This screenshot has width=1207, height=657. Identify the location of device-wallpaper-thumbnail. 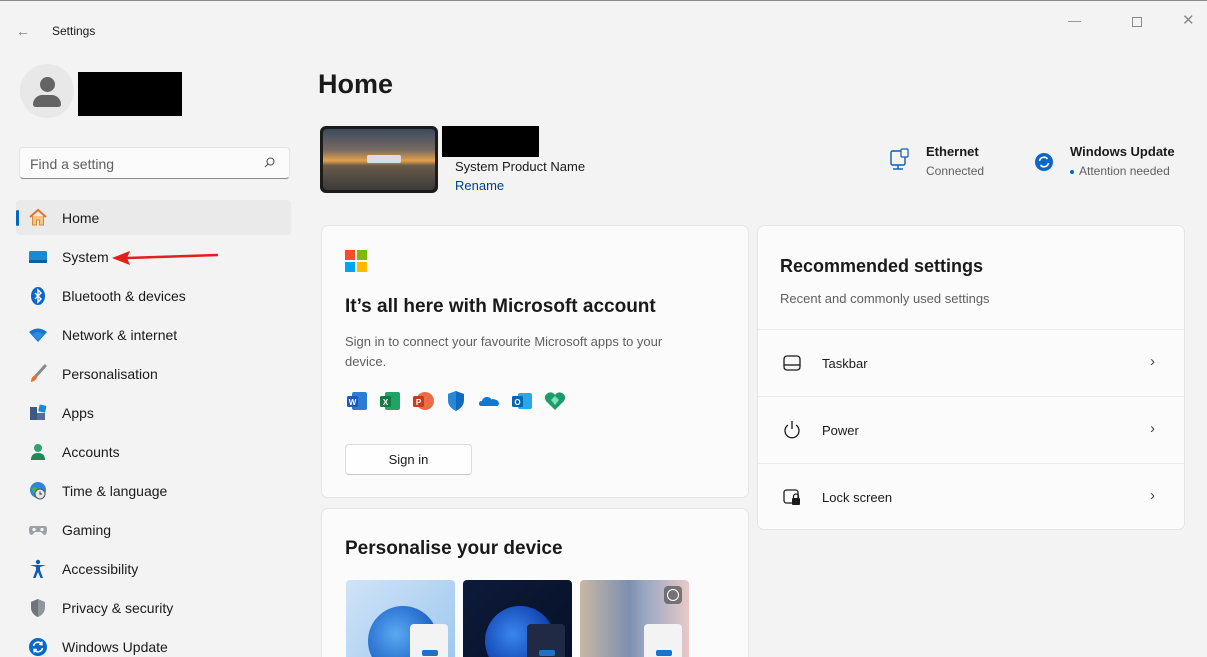
(379, 159).